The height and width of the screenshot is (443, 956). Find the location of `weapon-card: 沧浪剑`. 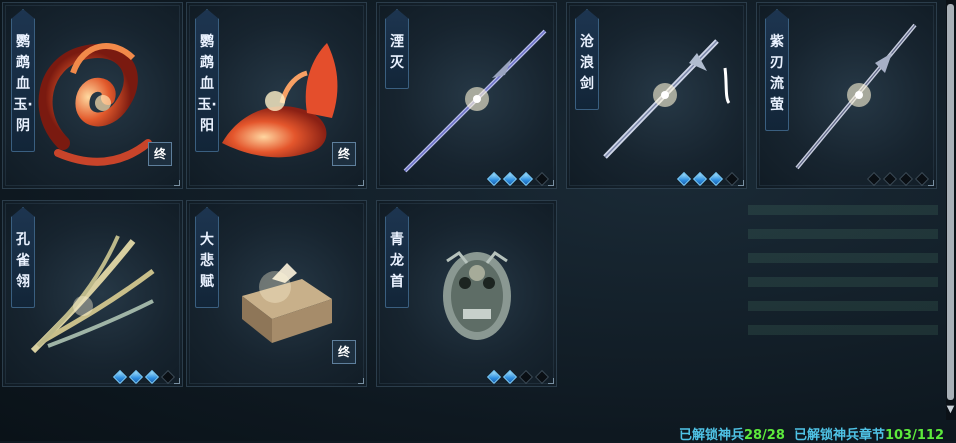

weapon-card: 沧浪剑 is located at coordinates (656, 95).